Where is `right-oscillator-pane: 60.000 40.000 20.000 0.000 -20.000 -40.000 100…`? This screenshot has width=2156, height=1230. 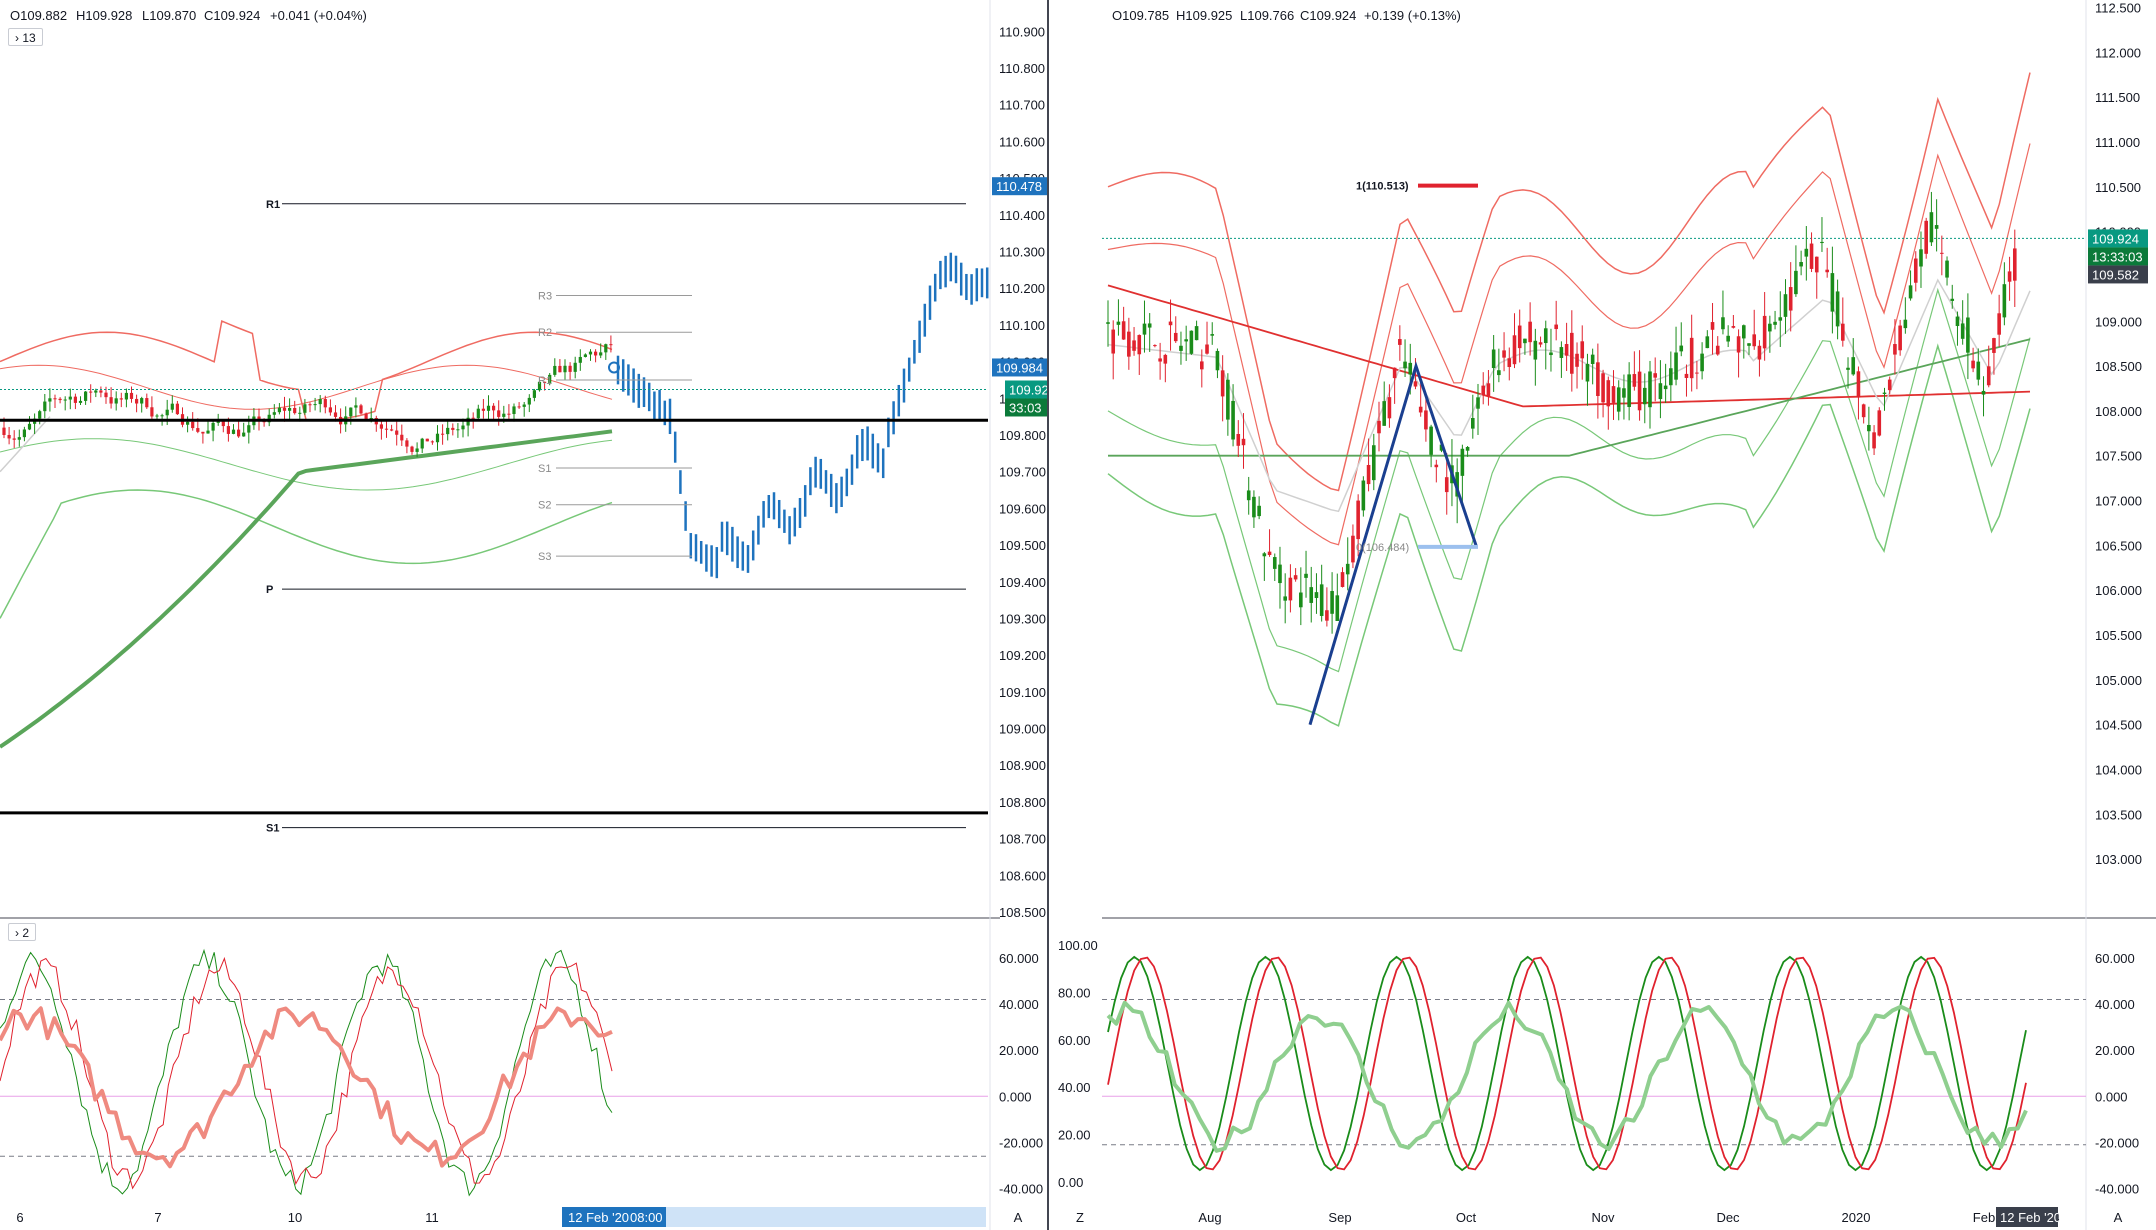 right-oscillator-pane: 60.000 40.000 20.000 0.000 -20.000 -40.000 100… is located at coordinates (1598, 1067).